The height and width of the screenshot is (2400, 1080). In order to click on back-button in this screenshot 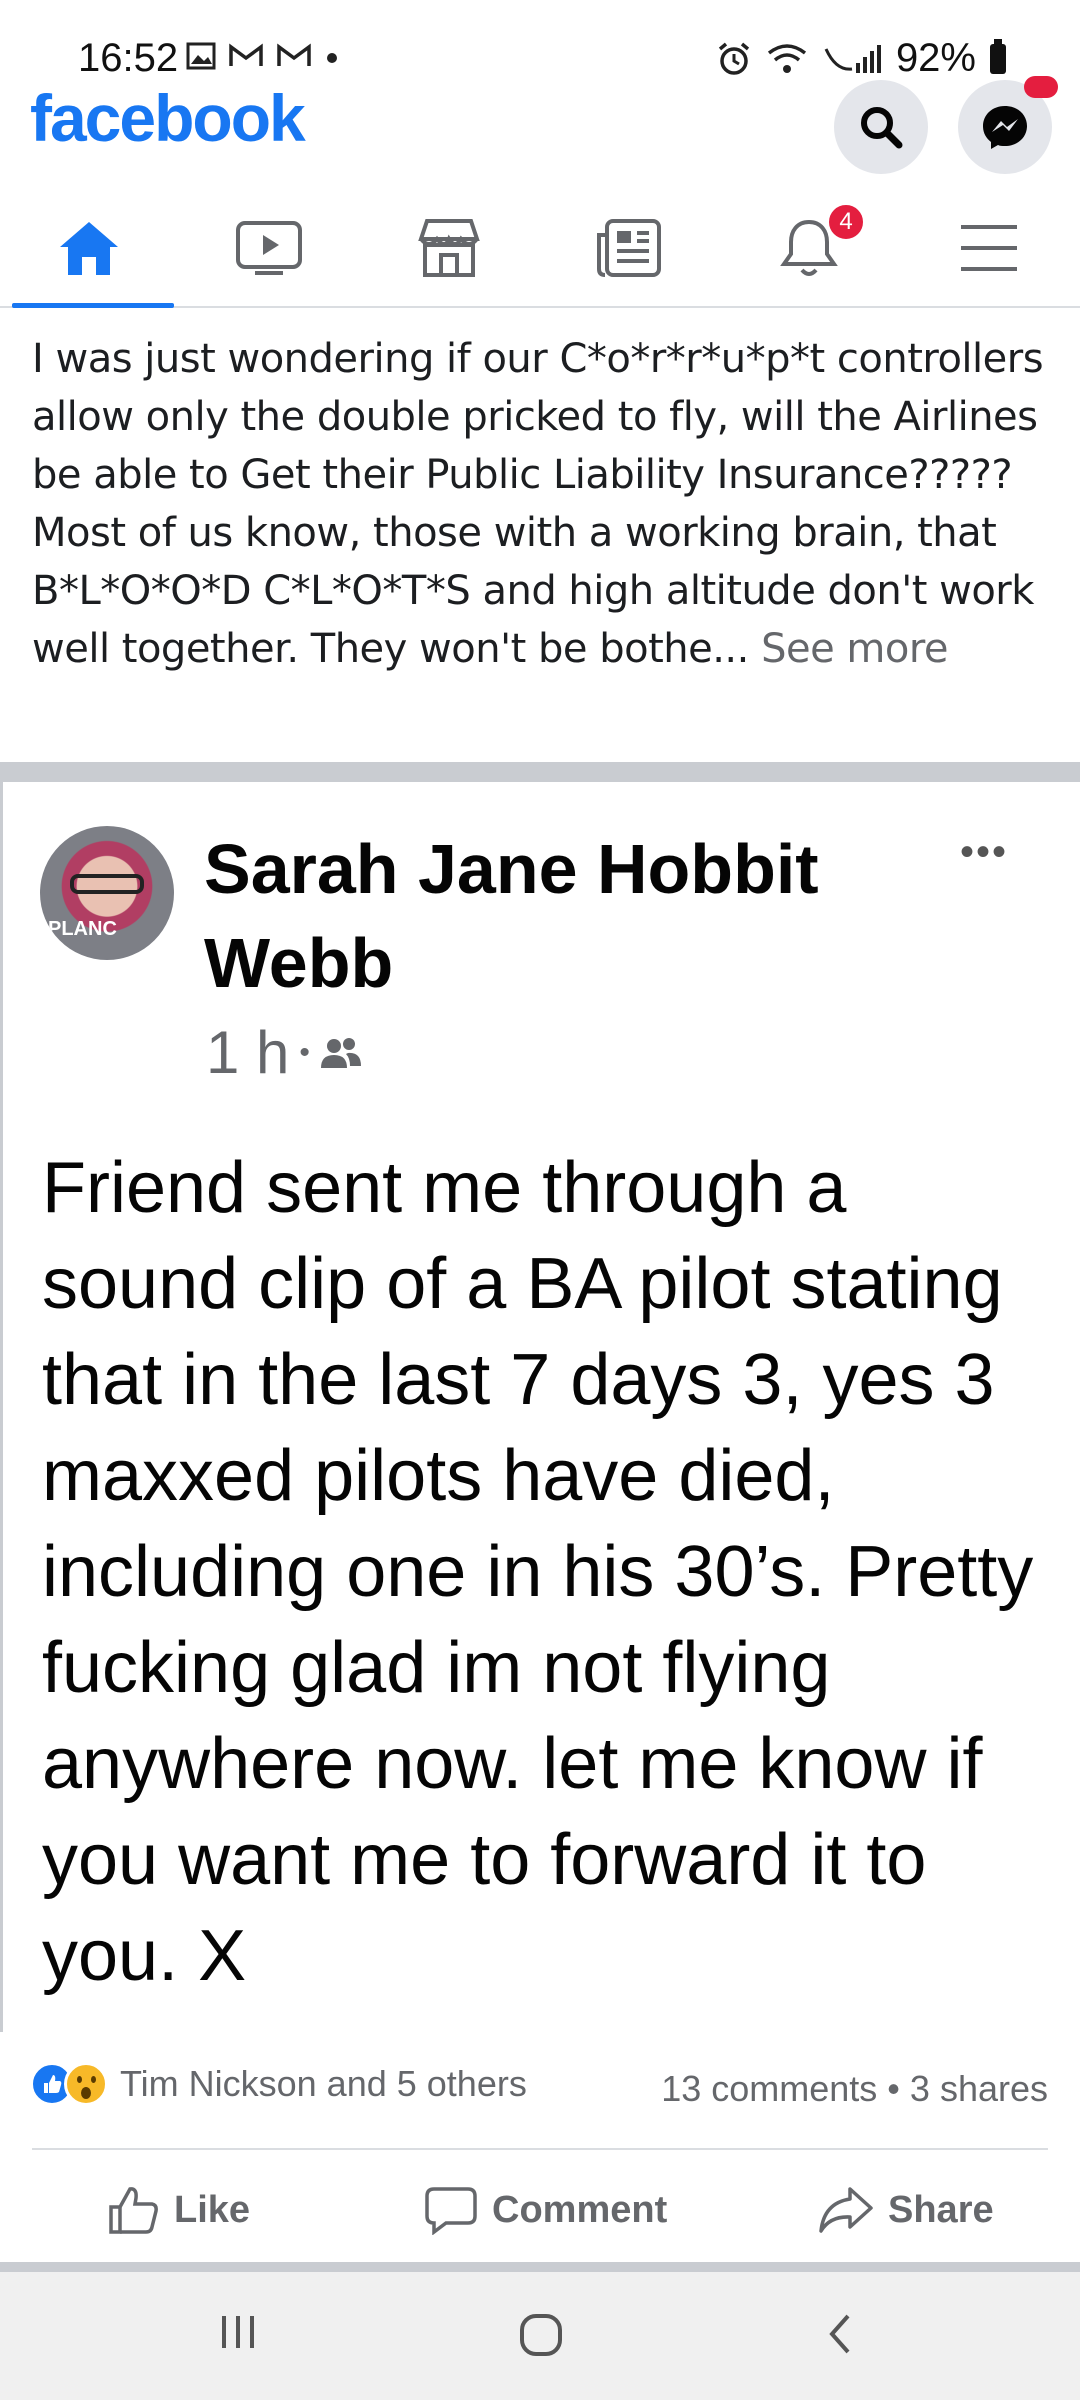, I will do `click(839, 2334)`.